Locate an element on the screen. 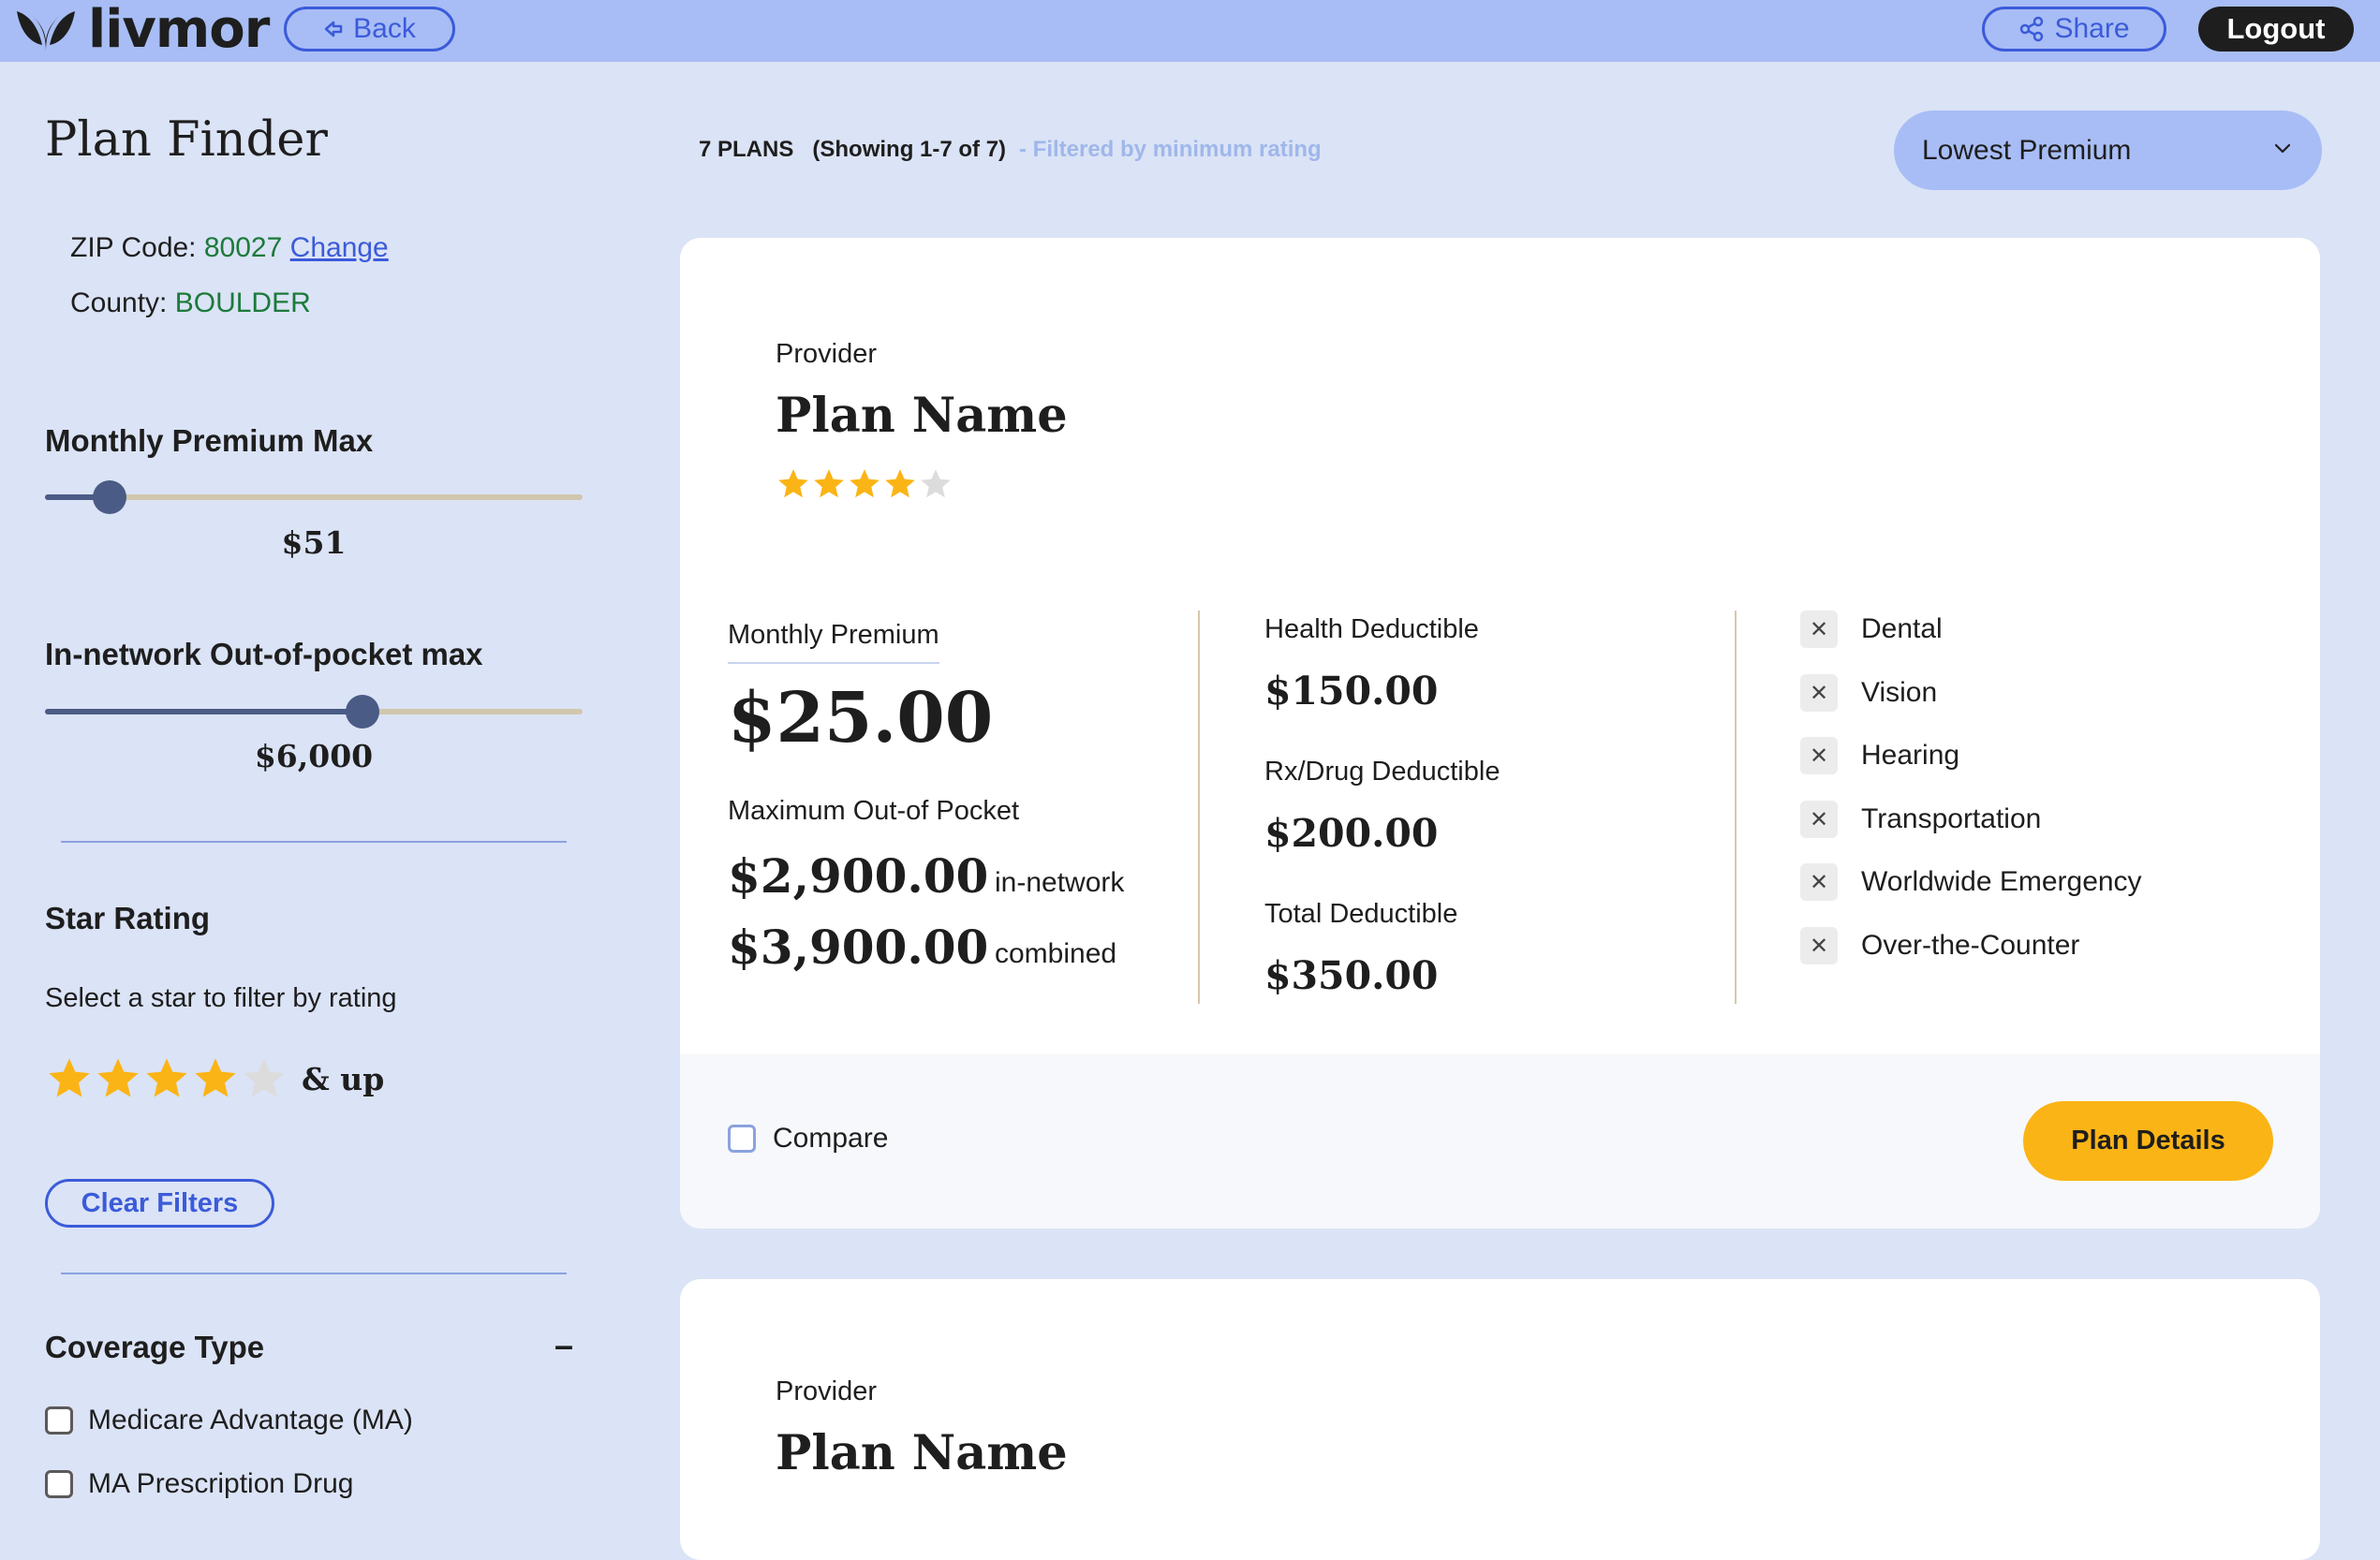 This screenshot has height=1560, width=2380. oop-max-value: $6,000 is located at coordinates (314, 756).